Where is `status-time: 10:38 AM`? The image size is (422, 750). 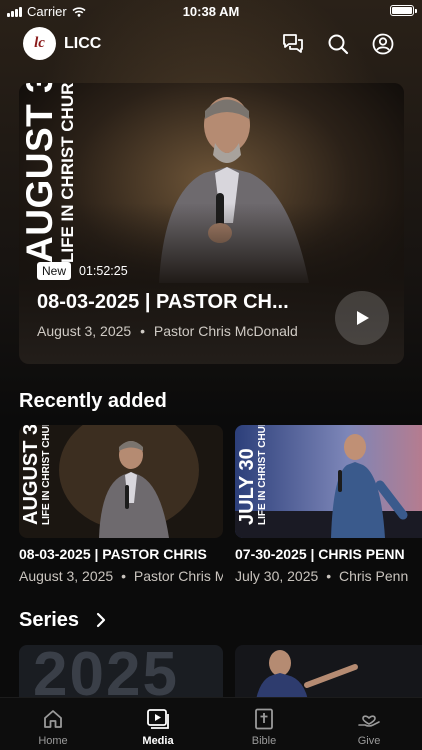 status-time: 10:38 AM is located at coordinates (211, 11).